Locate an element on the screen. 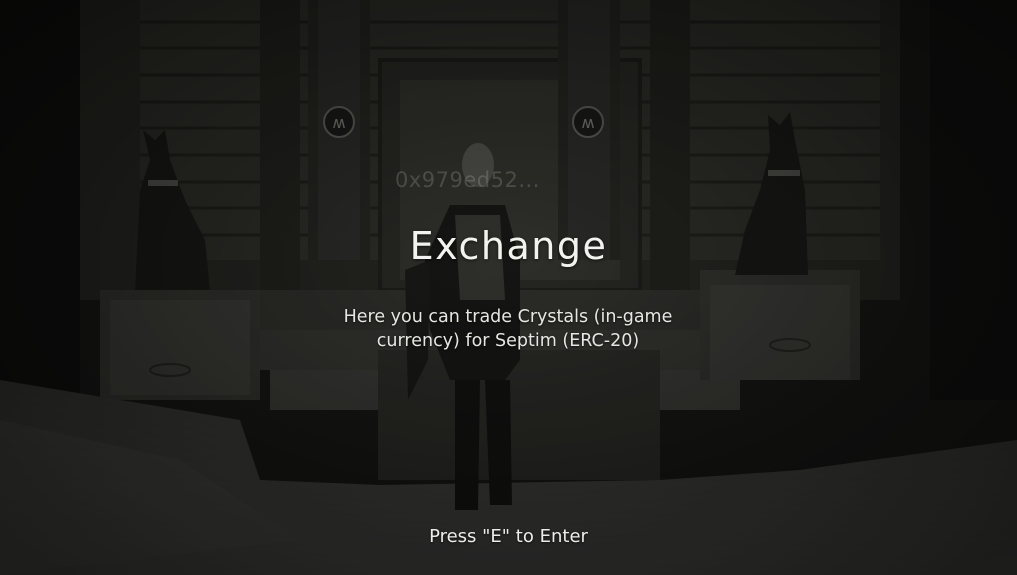 The width and height of the screenshot is (1017, 575). location-title: Exchange is located at coordinates (508, 246).